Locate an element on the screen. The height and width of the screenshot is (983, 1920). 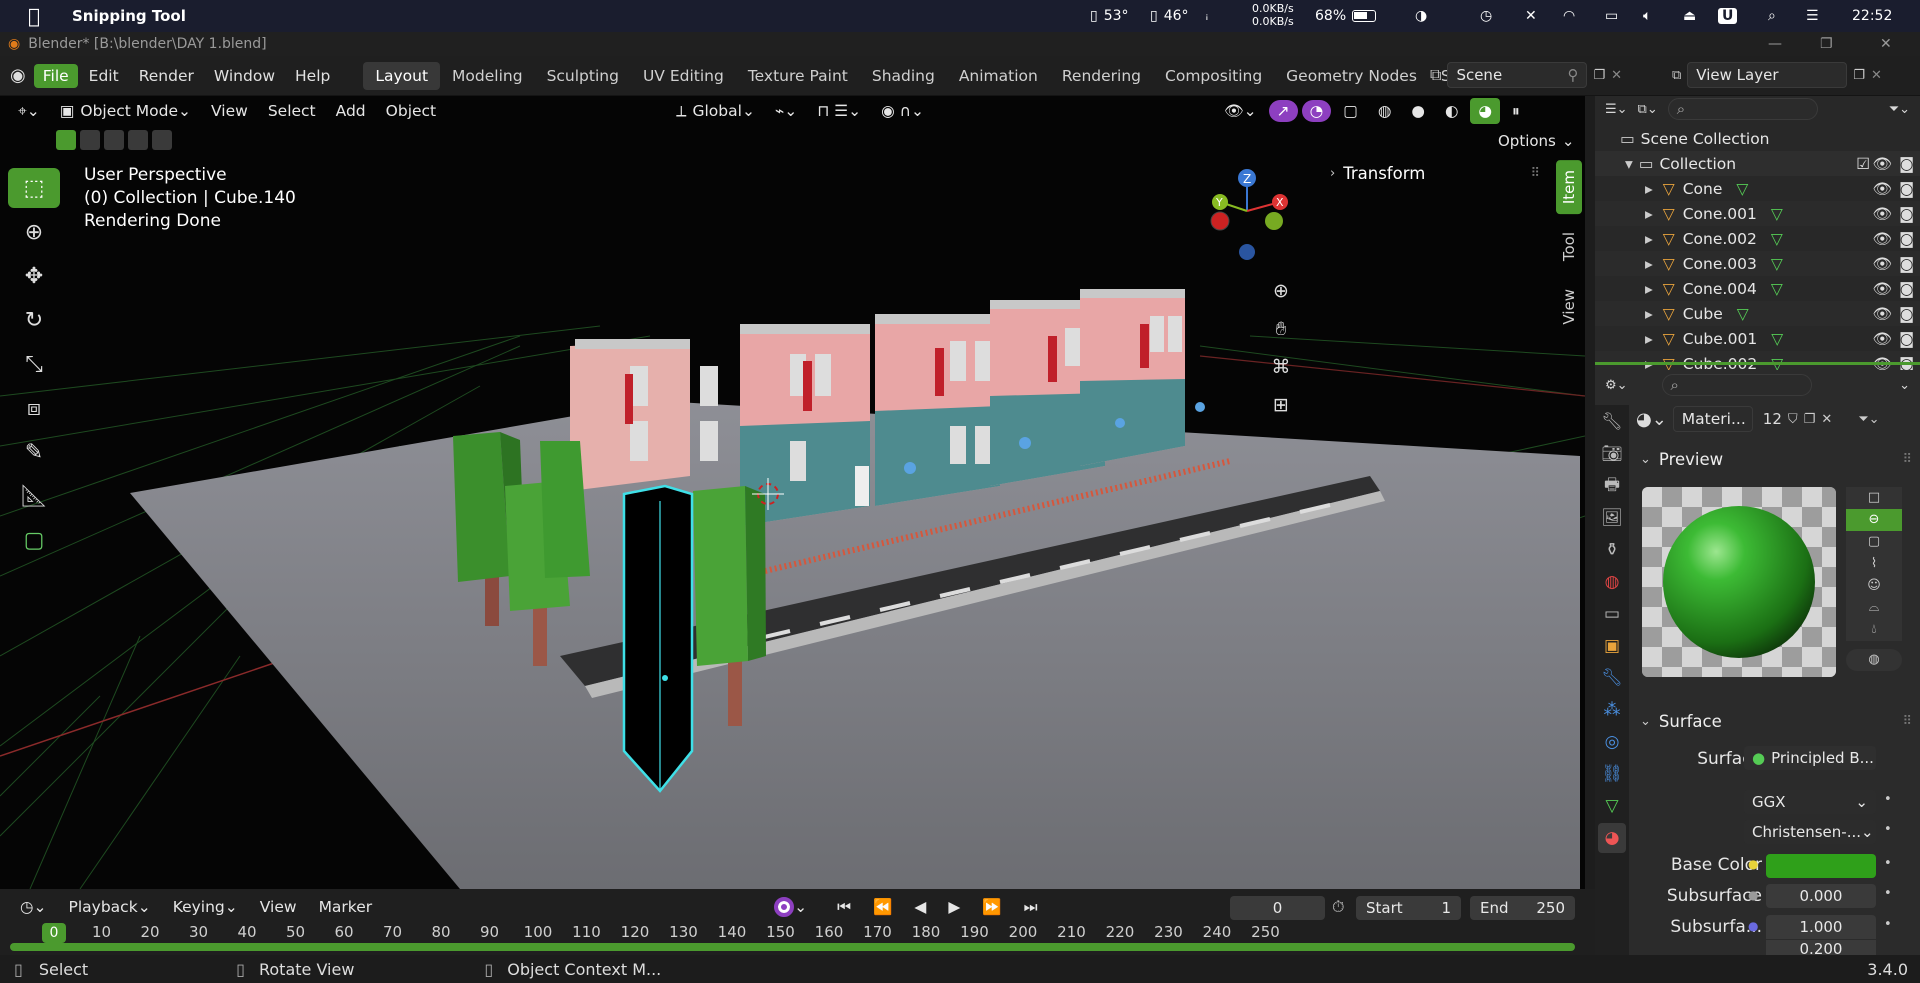
subsurface-method-dropdown: Christensen-... ⌄ is located at coordinates (1810, 832).